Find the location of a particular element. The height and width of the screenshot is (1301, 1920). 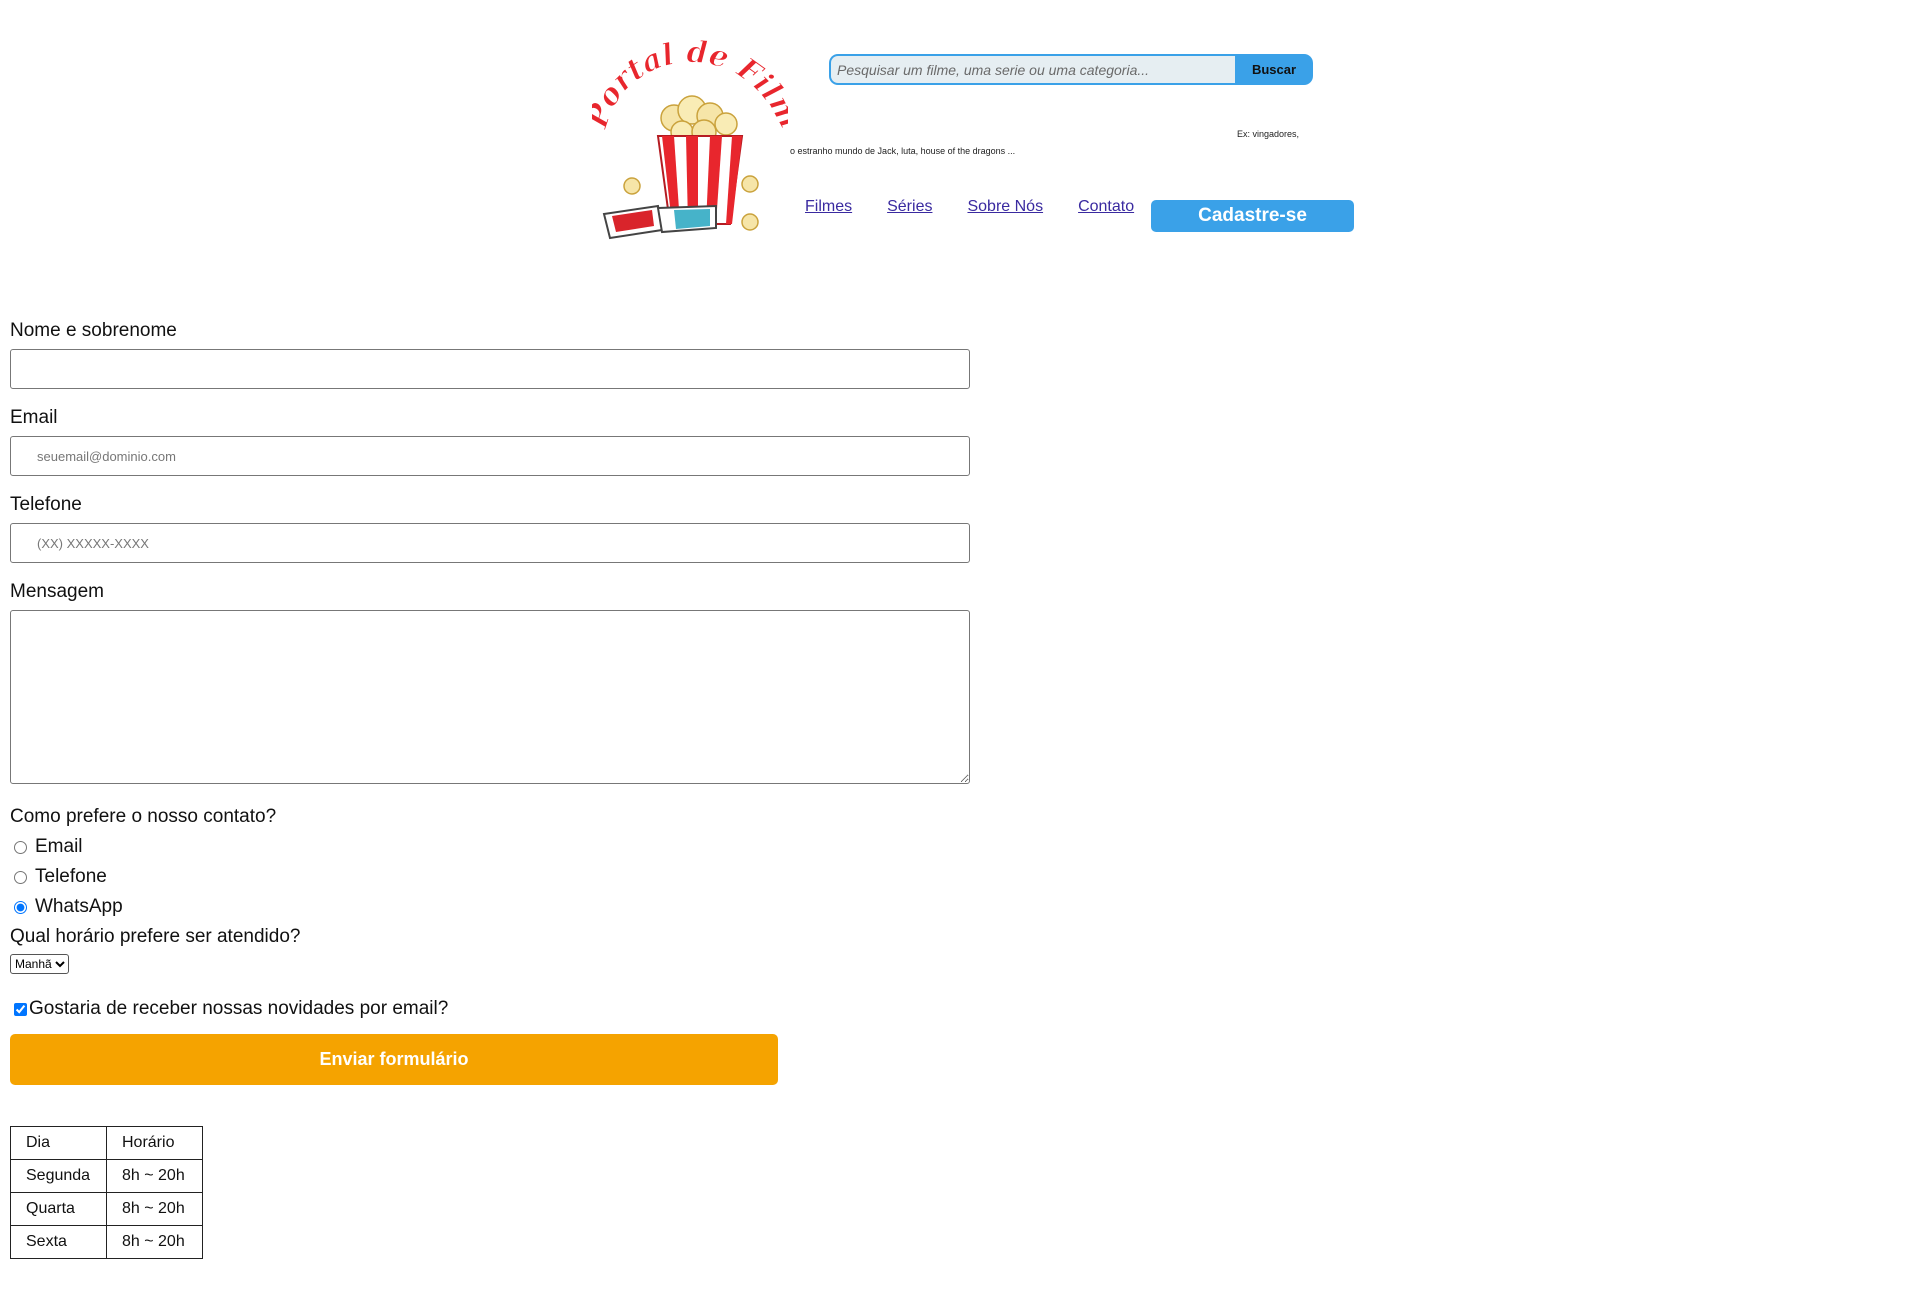

site-header: Portal de Filmes is located at coordinates (992, 145).